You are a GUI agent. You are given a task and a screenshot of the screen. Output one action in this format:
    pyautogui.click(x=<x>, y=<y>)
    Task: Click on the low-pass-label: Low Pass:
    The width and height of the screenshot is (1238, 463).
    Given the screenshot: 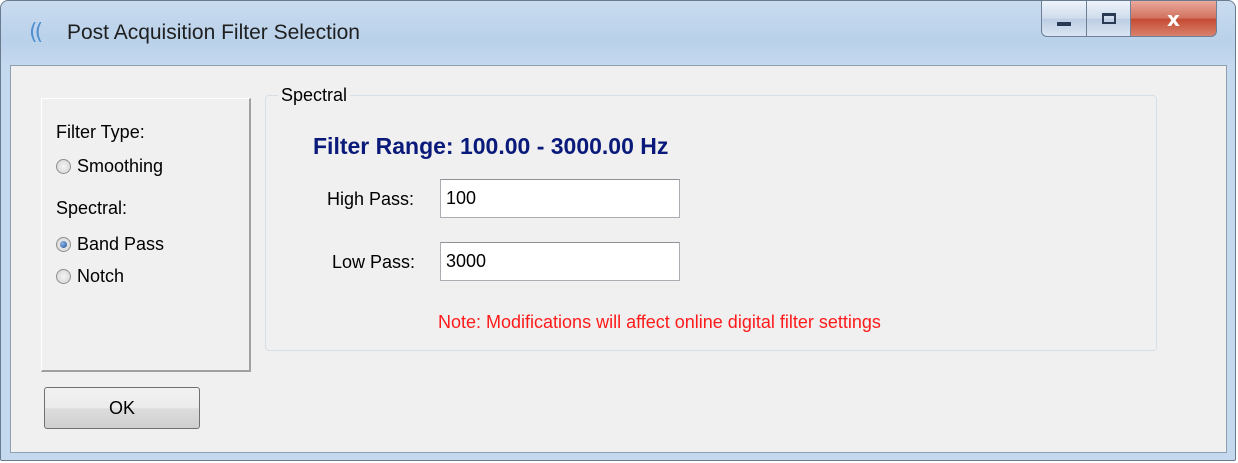 What is the action you would take?
    pyautogui.click(x=374, y=262)
    